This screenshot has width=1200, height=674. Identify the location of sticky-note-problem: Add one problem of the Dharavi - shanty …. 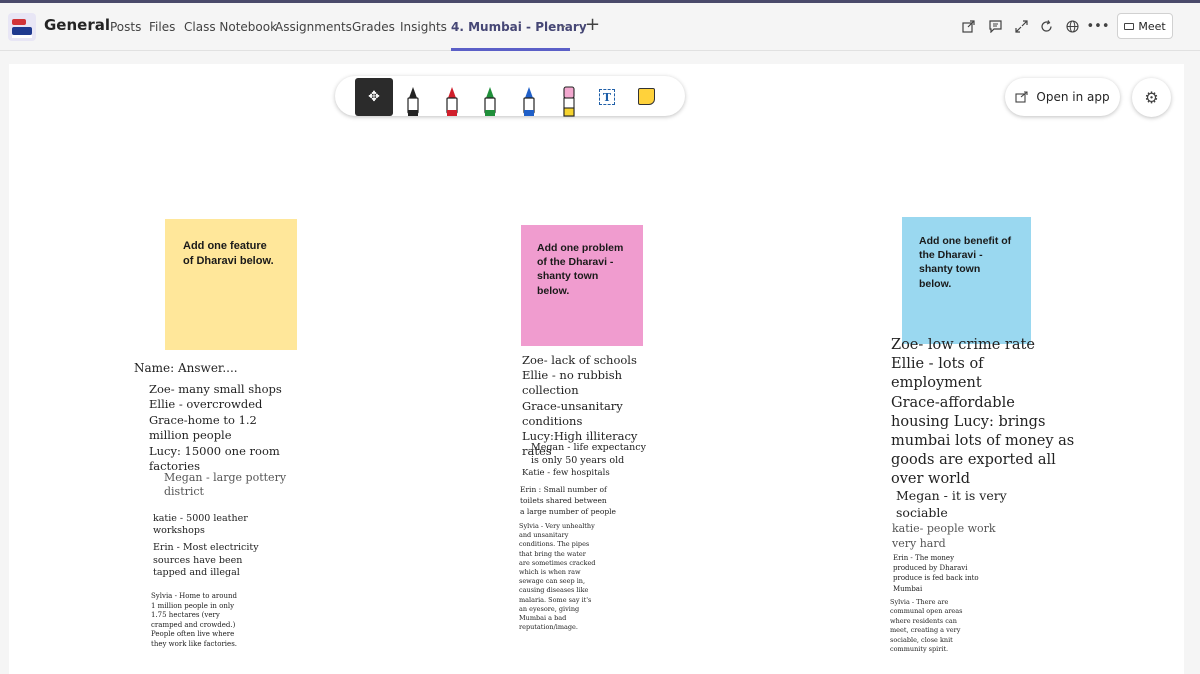
(582, 285).